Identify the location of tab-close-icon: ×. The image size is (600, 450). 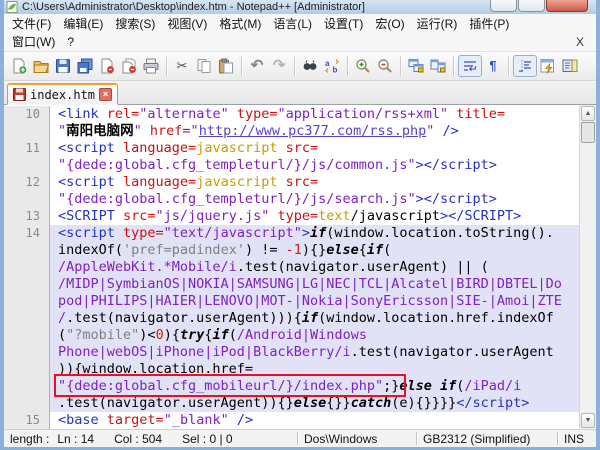
(106, 94).